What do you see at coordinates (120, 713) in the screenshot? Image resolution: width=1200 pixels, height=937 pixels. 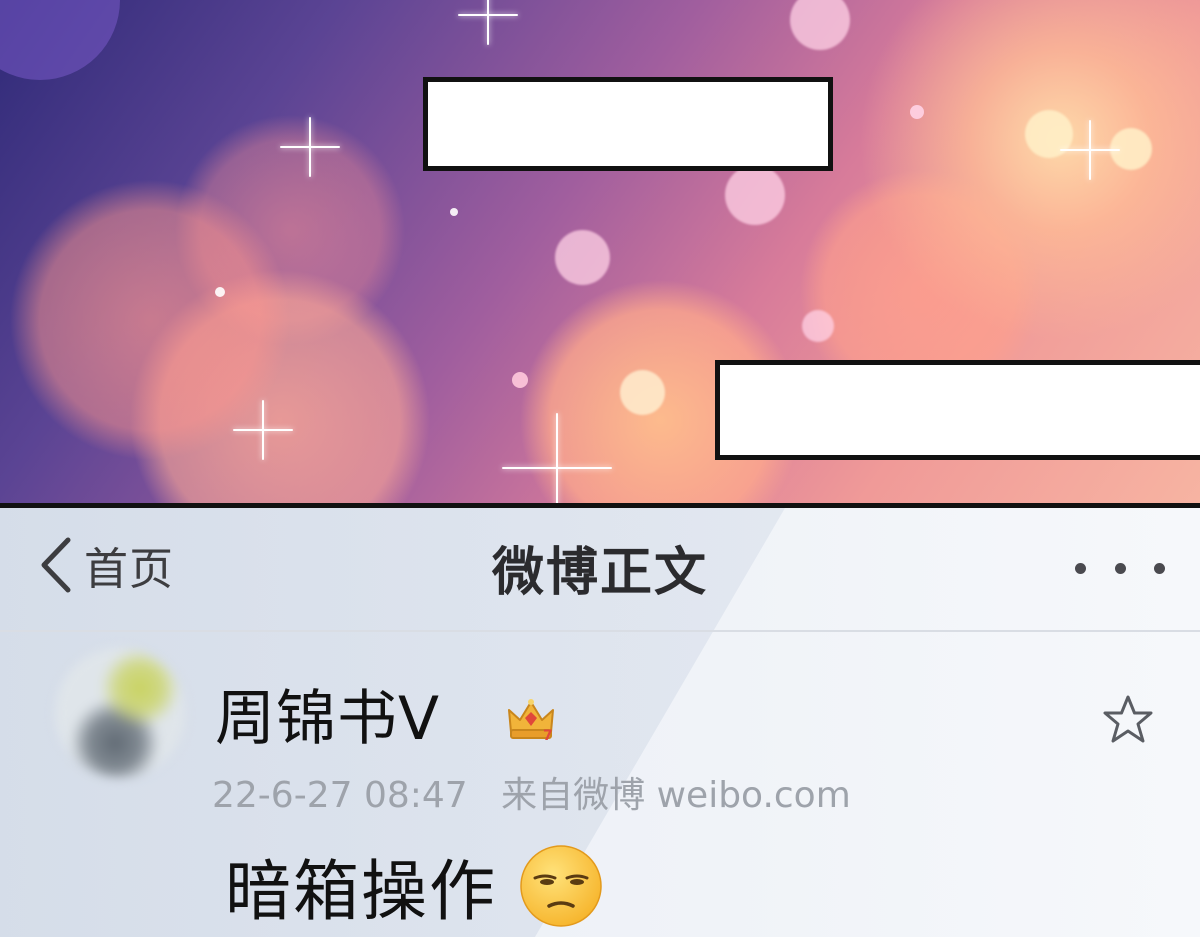 I see `avatar` at bounding box center [120, 713].